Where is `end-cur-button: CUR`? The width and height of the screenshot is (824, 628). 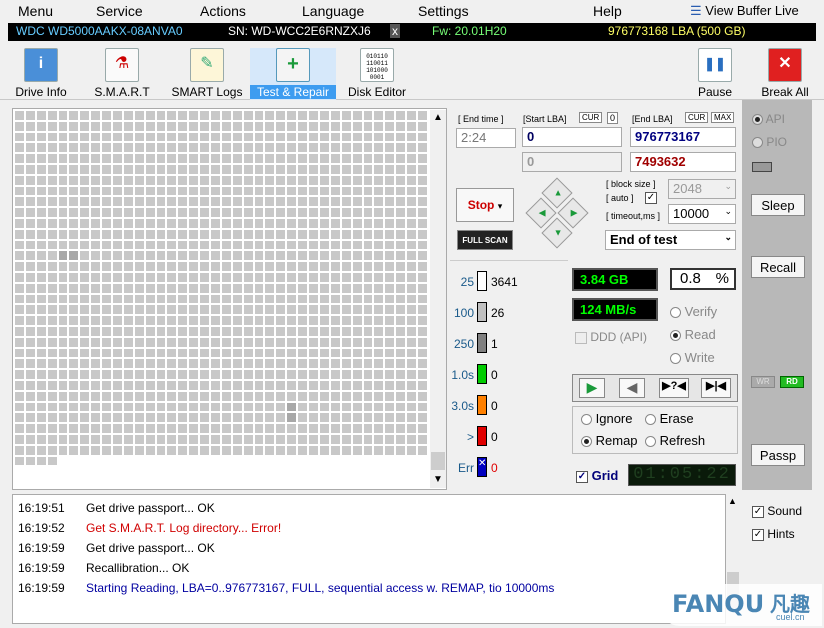
end-cur-button: CUR is located at coordinates (697, 117).